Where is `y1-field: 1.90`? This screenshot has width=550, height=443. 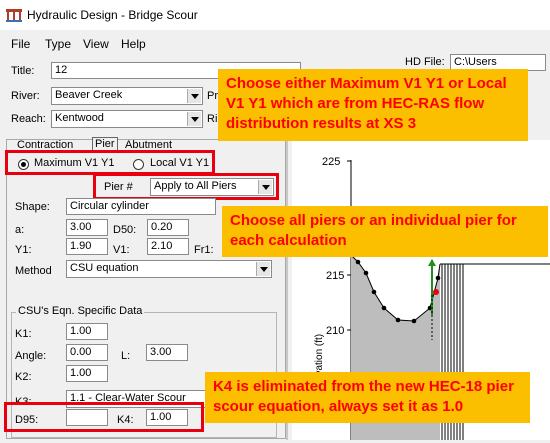
y1-field: 1.90 is located at coordinates (87, 246).